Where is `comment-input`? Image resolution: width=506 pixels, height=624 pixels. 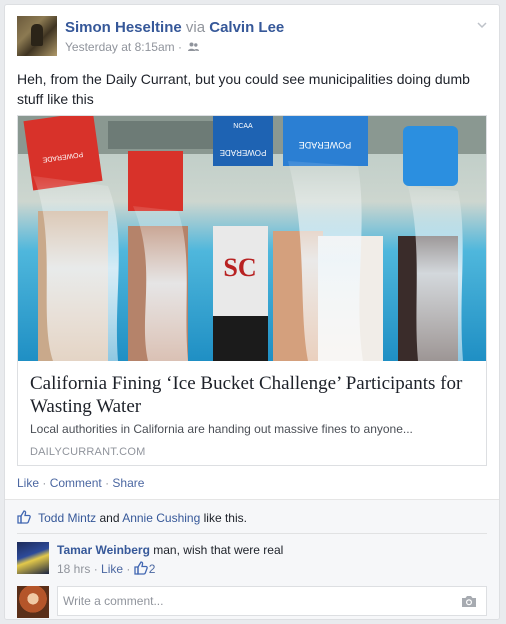
comment-input is located at coordinates (258, 601).